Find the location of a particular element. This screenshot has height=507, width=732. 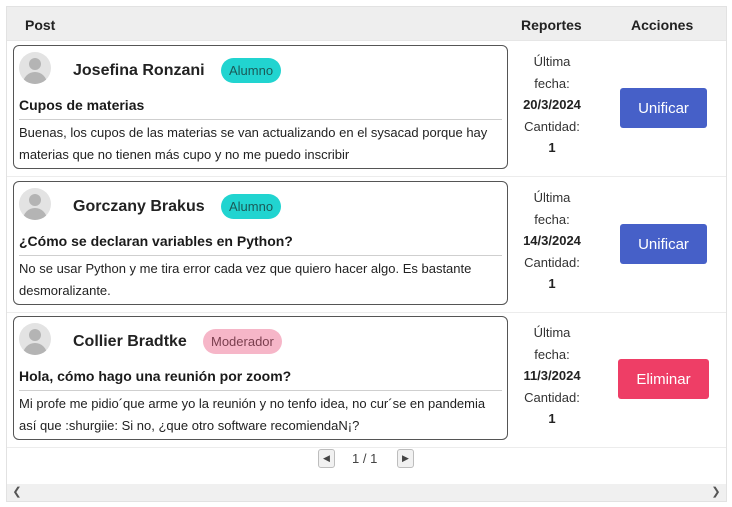

scroll-right-icon: ❯ is located at coordinates (716, 492).